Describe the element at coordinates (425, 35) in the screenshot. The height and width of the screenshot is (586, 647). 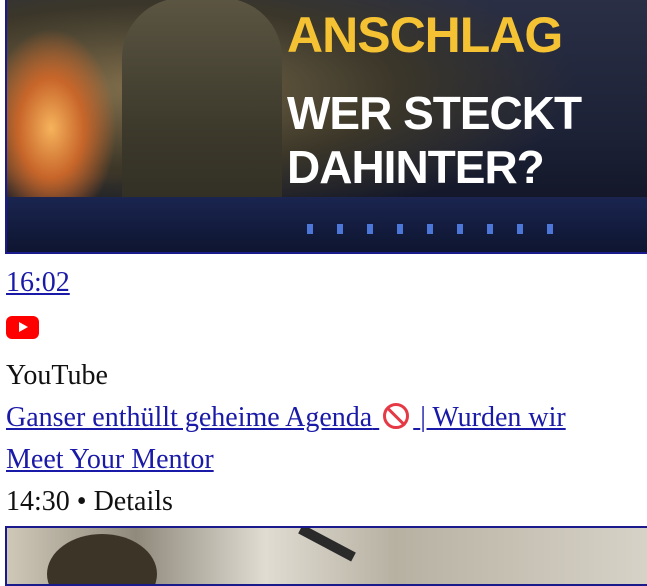
I see `thumbnail-headline-line1: ANSCHLAG` at that location.